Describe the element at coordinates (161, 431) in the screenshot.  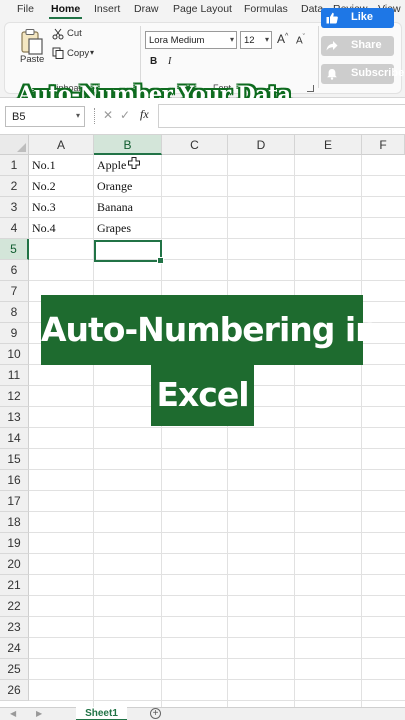
I see `column-gridline` at that location.